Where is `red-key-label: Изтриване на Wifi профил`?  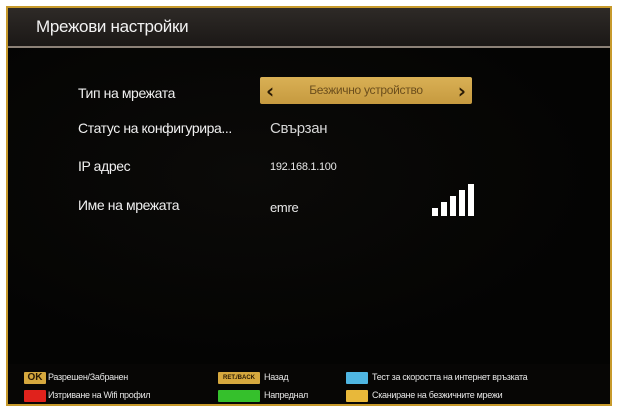 red-key-label: Изтриване на Wifi профил is located at coordinates (99, 395).